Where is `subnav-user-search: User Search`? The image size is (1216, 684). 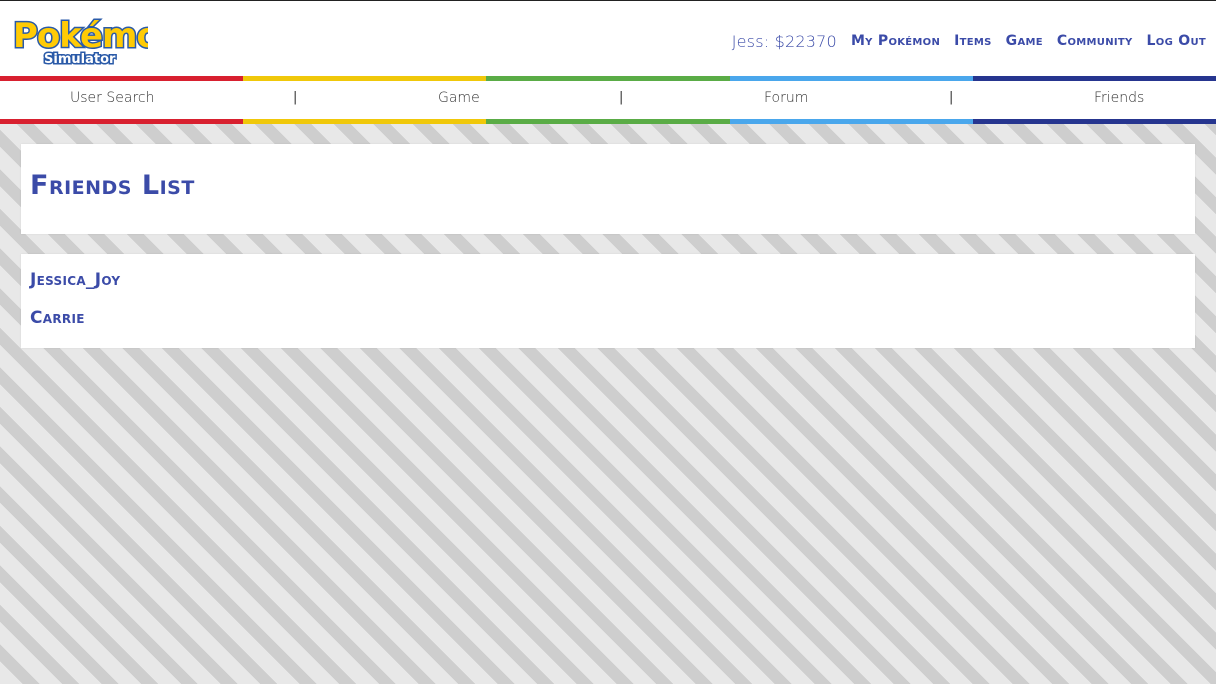
subnav-user-search: User Search is located at coordinates (112, 98).